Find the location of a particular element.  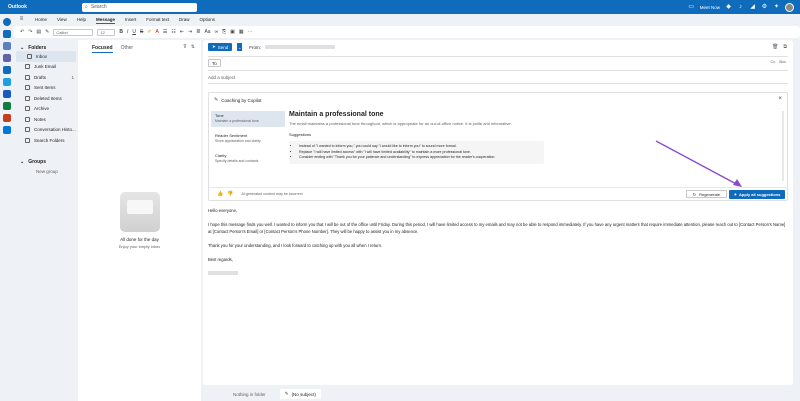

chevron-down-icon: ⌄ is located at coordinates (22, 161).